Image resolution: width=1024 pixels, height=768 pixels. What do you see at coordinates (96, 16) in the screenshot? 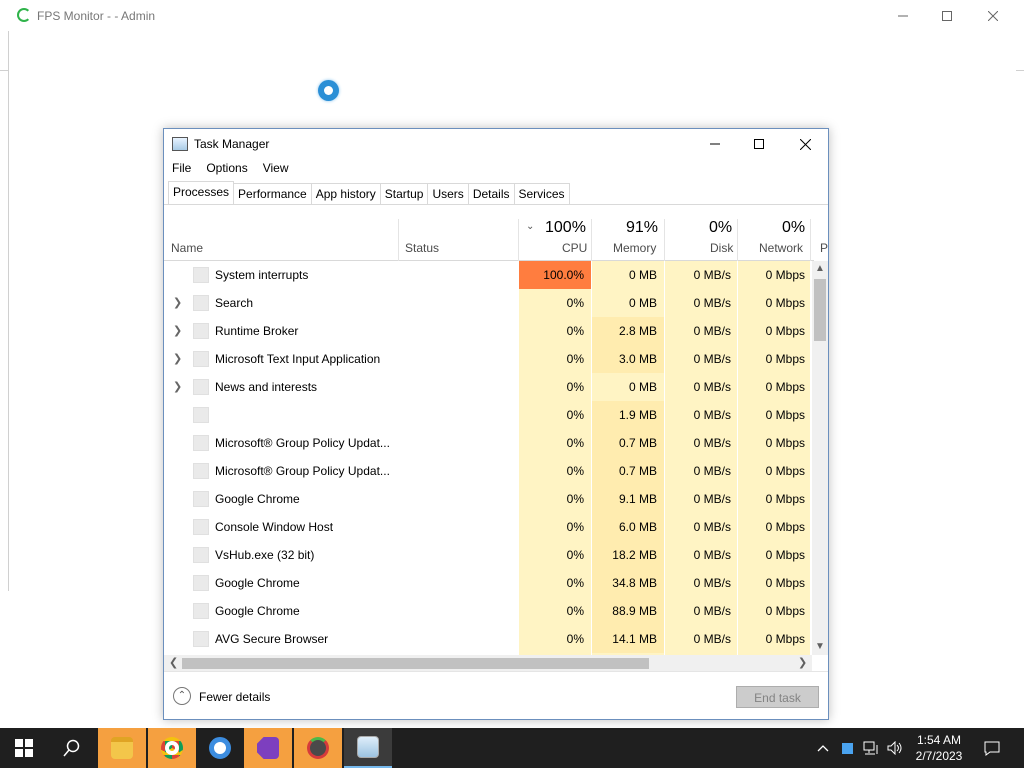
I see `fps-monitor-title: FPS Monitor - - Admin` at bounding box center [96, 16].